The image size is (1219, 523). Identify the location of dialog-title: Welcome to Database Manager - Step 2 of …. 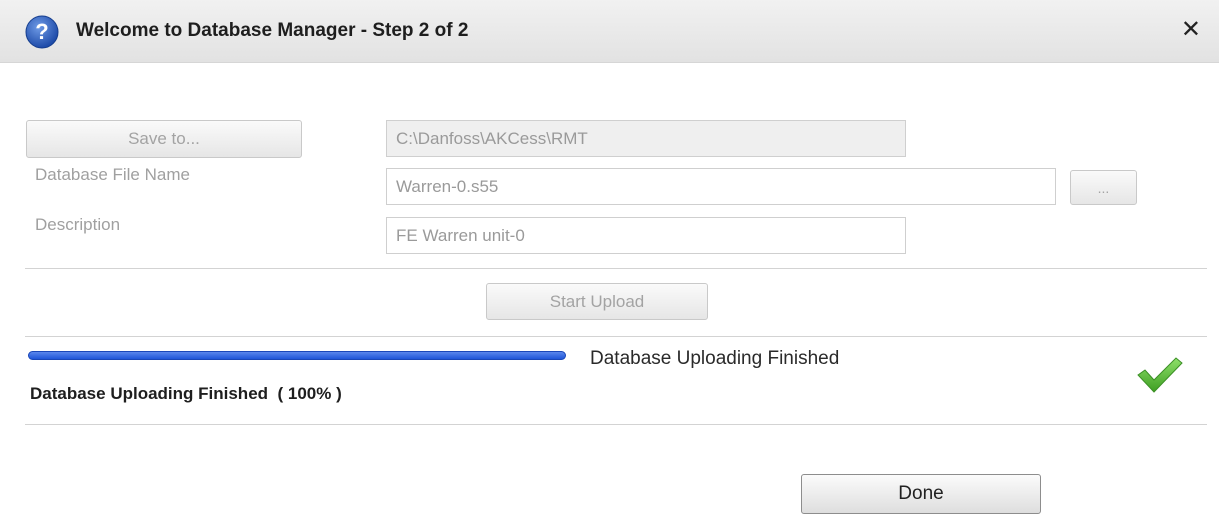
(272, 30).